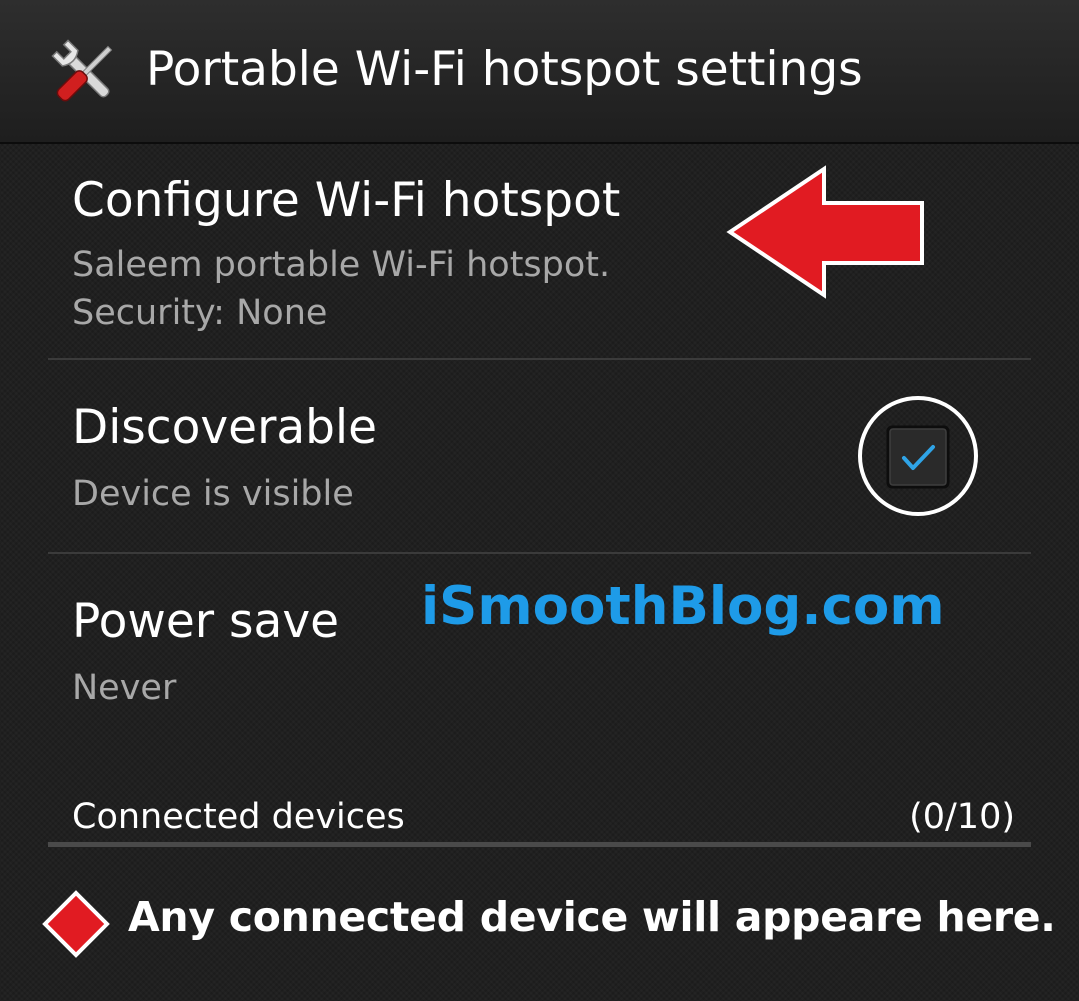 The width and height of the screenshot is (1079, 1001). Describe the element at coordinates (592, 917) in the screenshot. I see `annotation-note: Any connected device will appeare here.` at that location.